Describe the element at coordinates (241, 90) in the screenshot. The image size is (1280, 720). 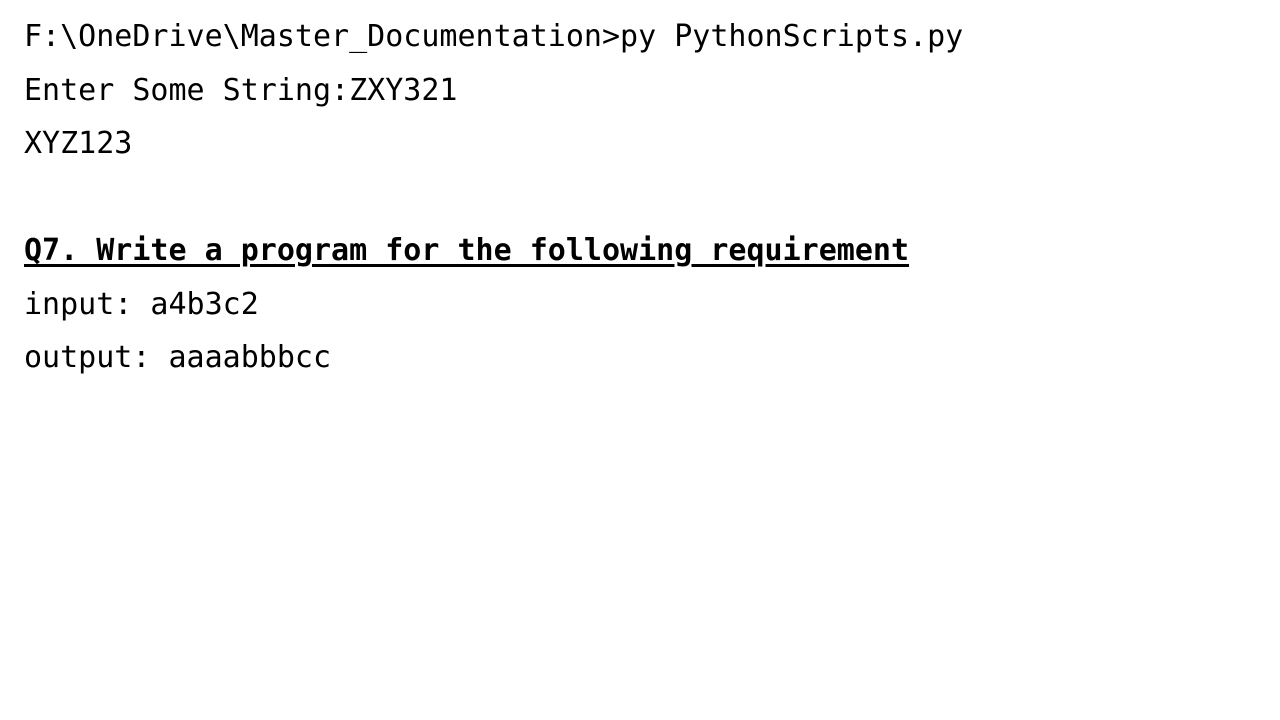
I see `prompt-line: Enter Some String:ZXY321` at that location.